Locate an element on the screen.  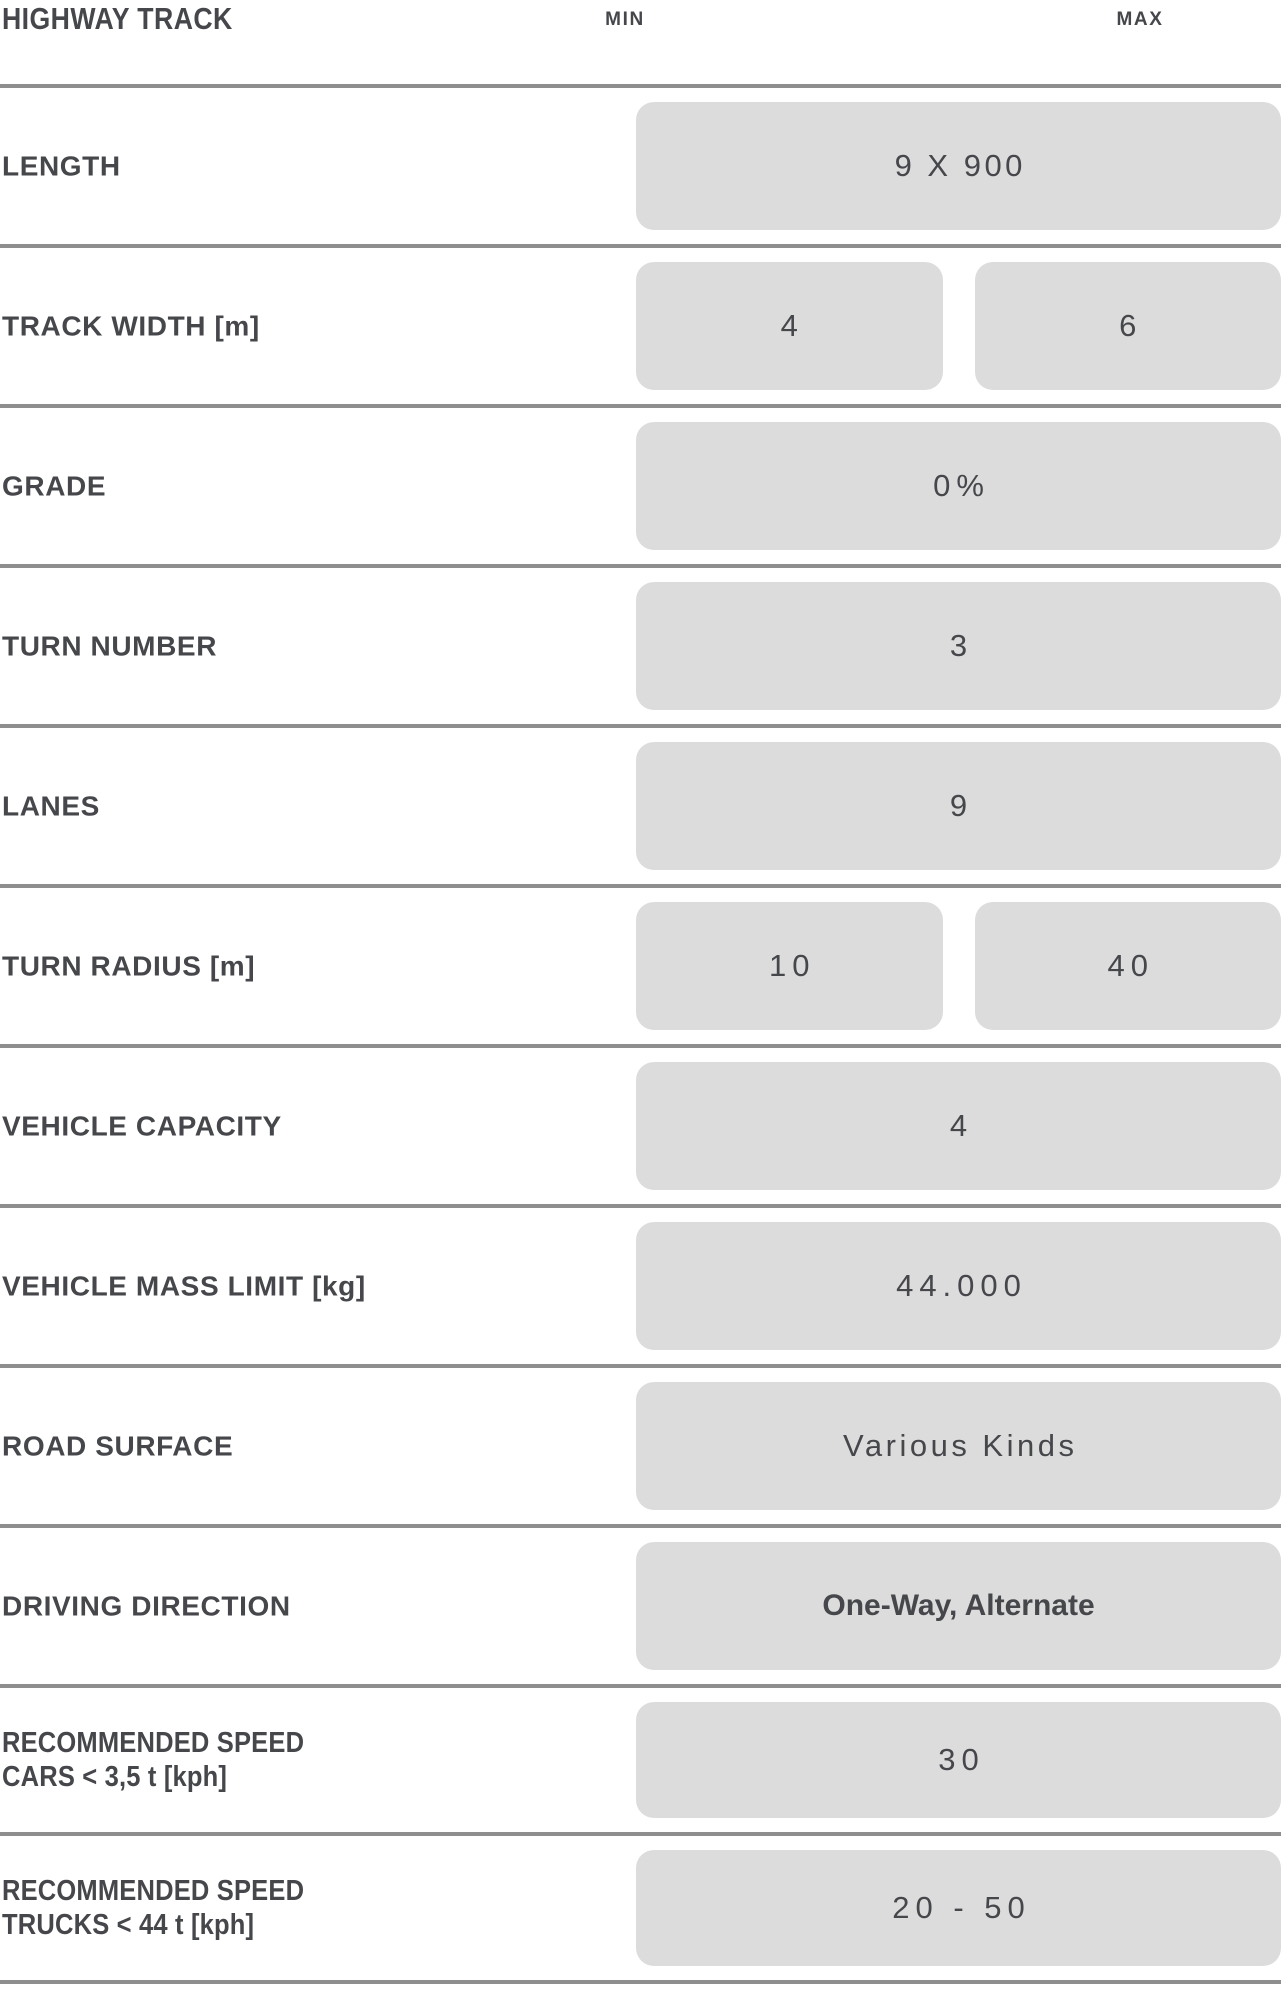
row-label: VEHICLE MASS LIMIT [kg] is located at coordinates (184, 1286).